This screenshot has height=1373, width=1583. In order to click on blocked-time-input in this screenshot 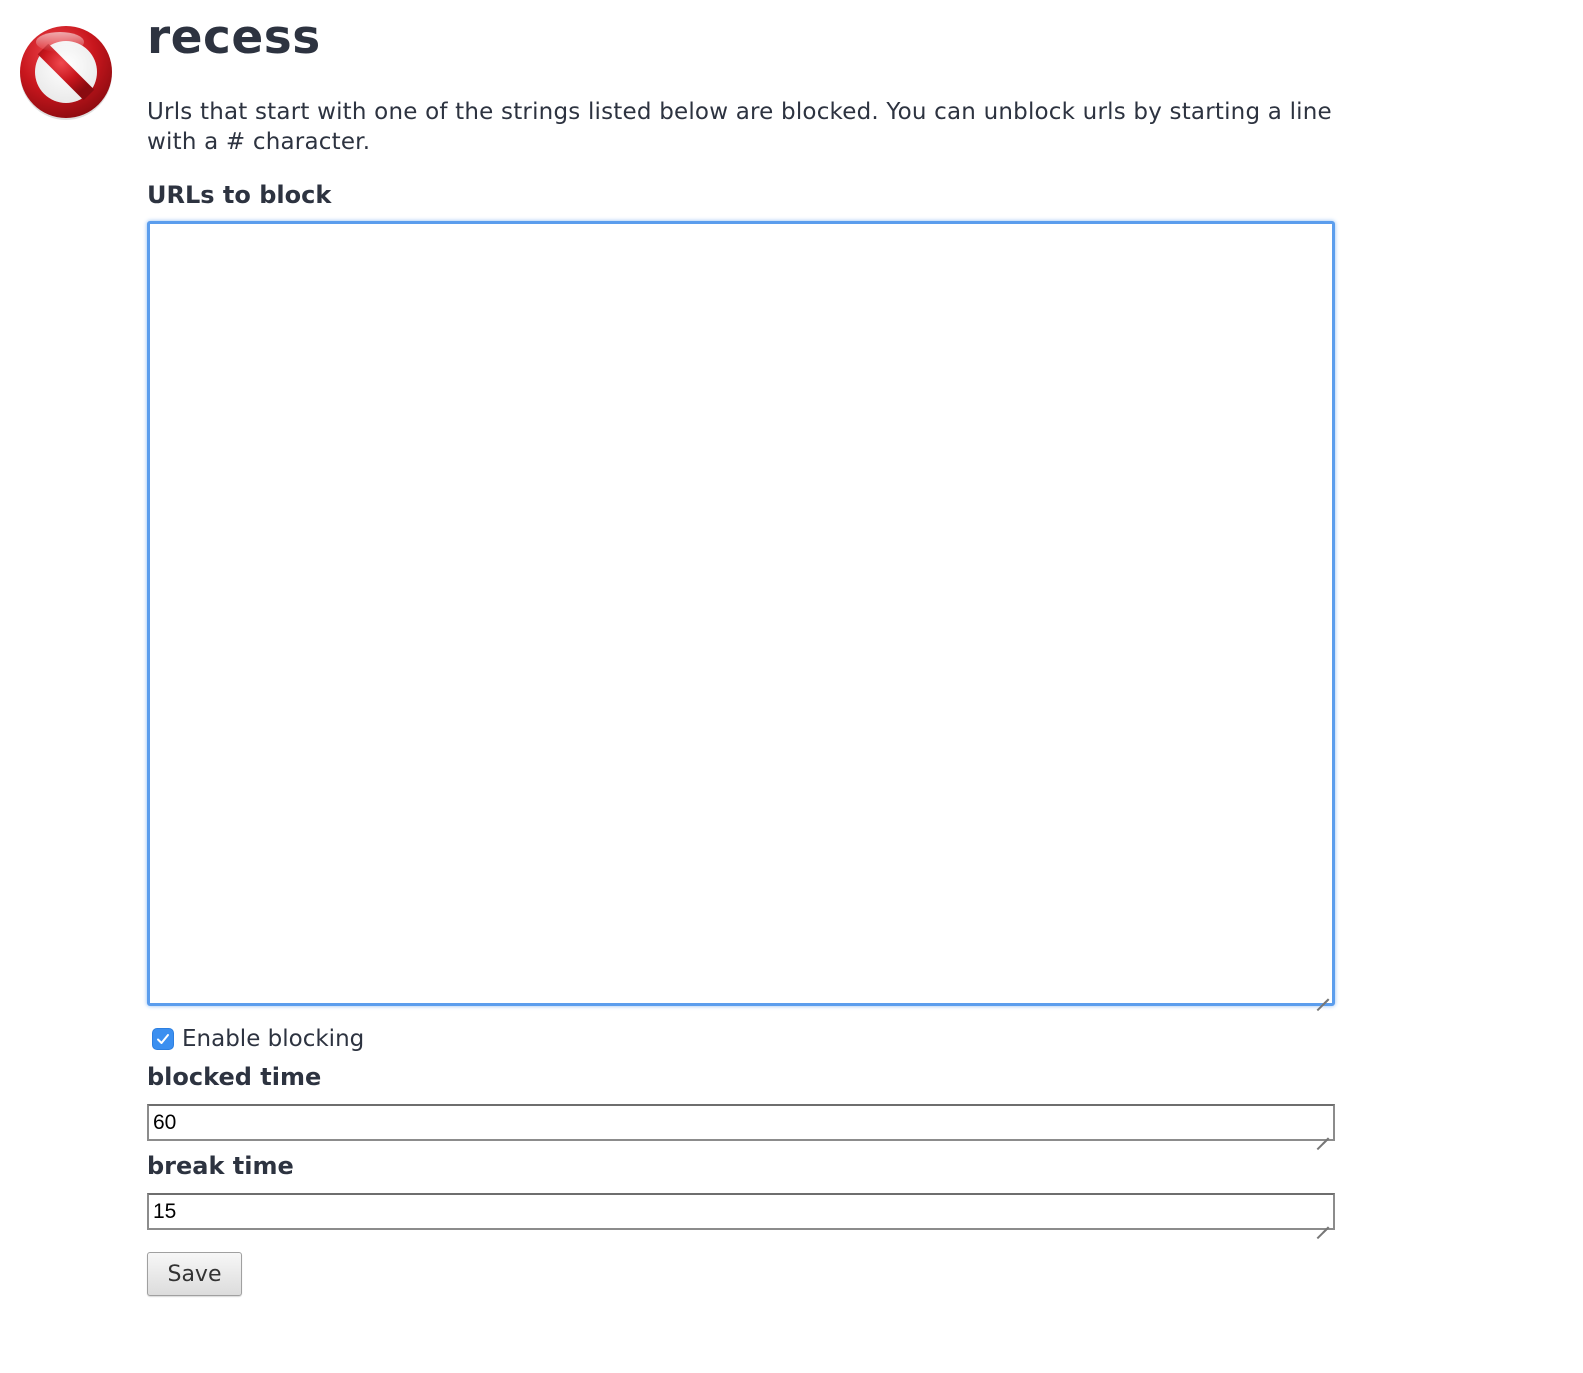, I will do `click(741, 1122)`.